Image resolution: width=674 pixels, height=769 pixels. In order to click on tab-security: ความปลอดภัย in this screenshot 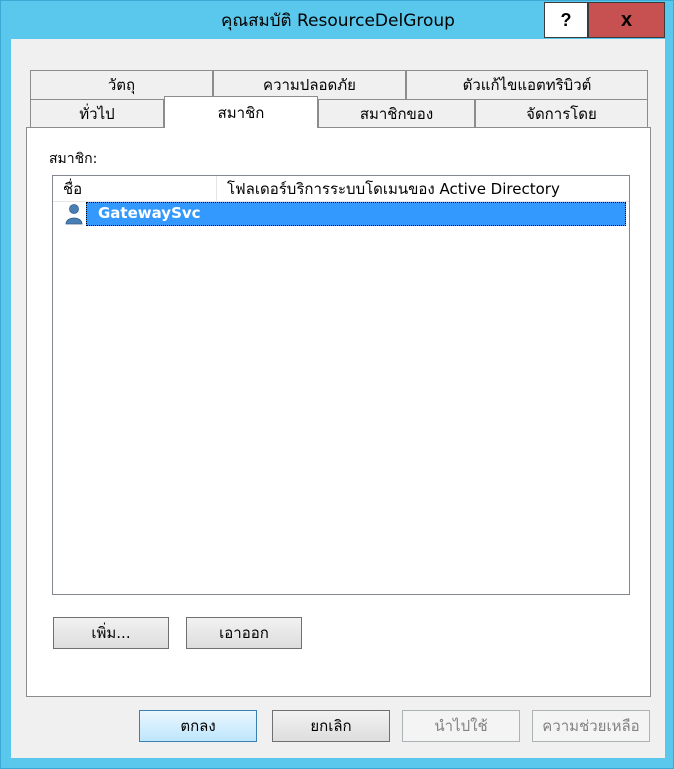, I will do `click(309, 84)`.